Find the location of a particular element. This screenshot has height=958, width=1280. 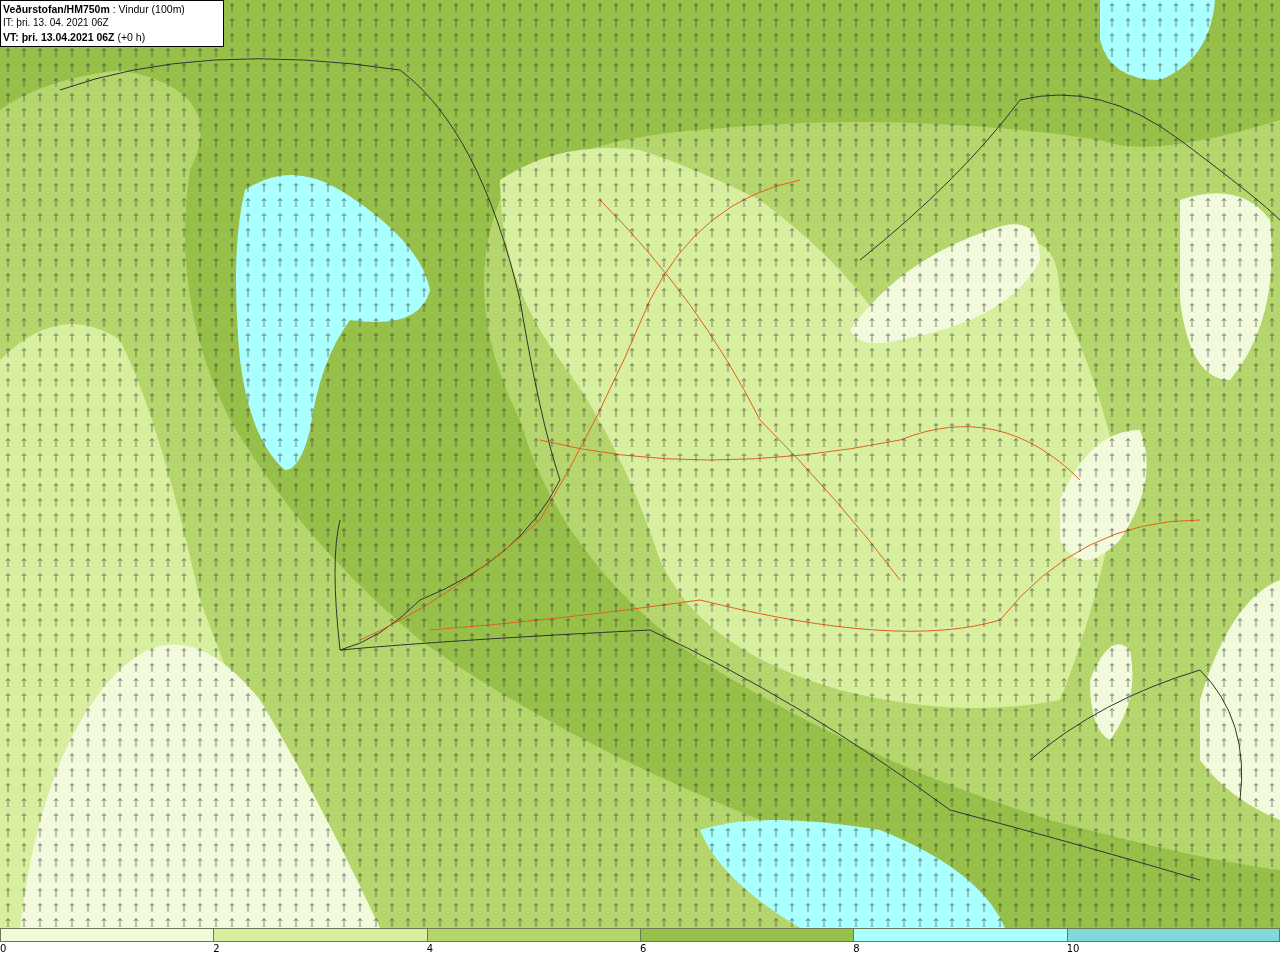

legend-label: 6 is located at coordinates (643, 949).